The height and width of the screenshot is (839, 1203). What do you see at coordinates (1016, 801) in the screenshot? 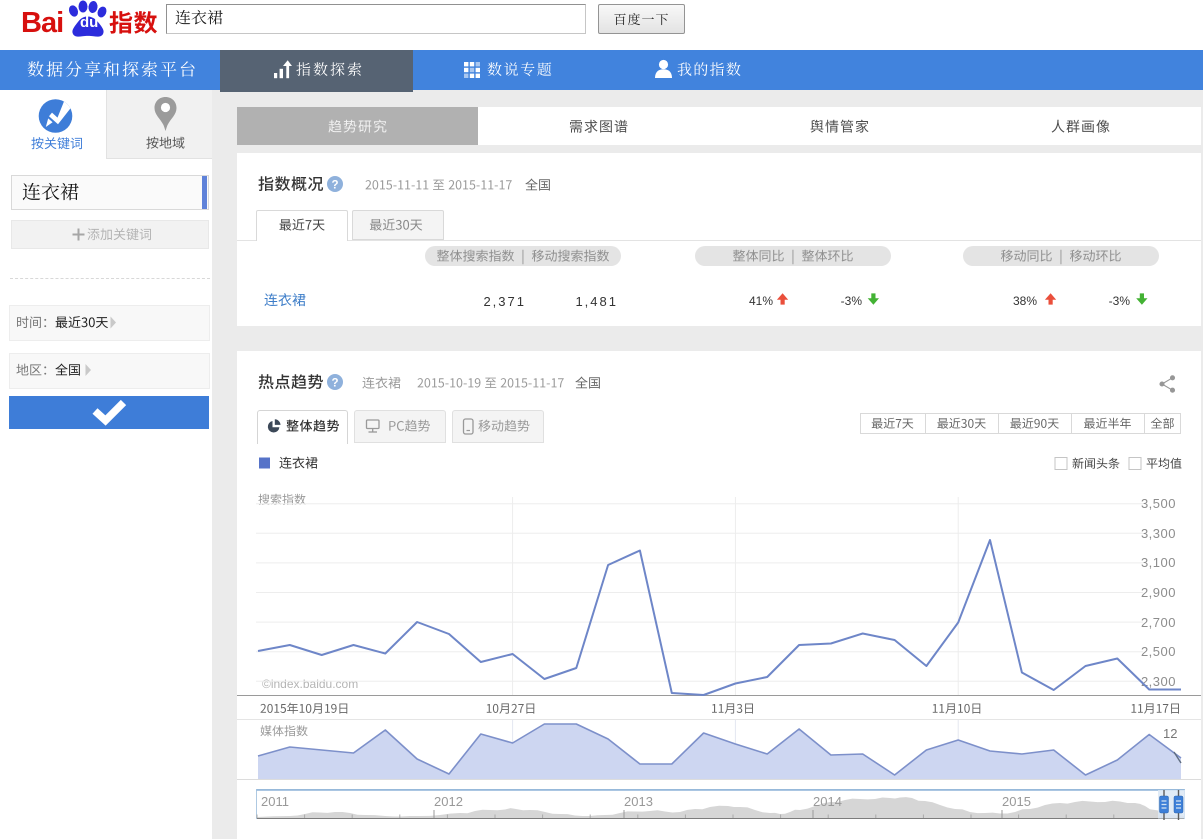
I see `svg-text: 2015` at bounding box center [1016, 801].